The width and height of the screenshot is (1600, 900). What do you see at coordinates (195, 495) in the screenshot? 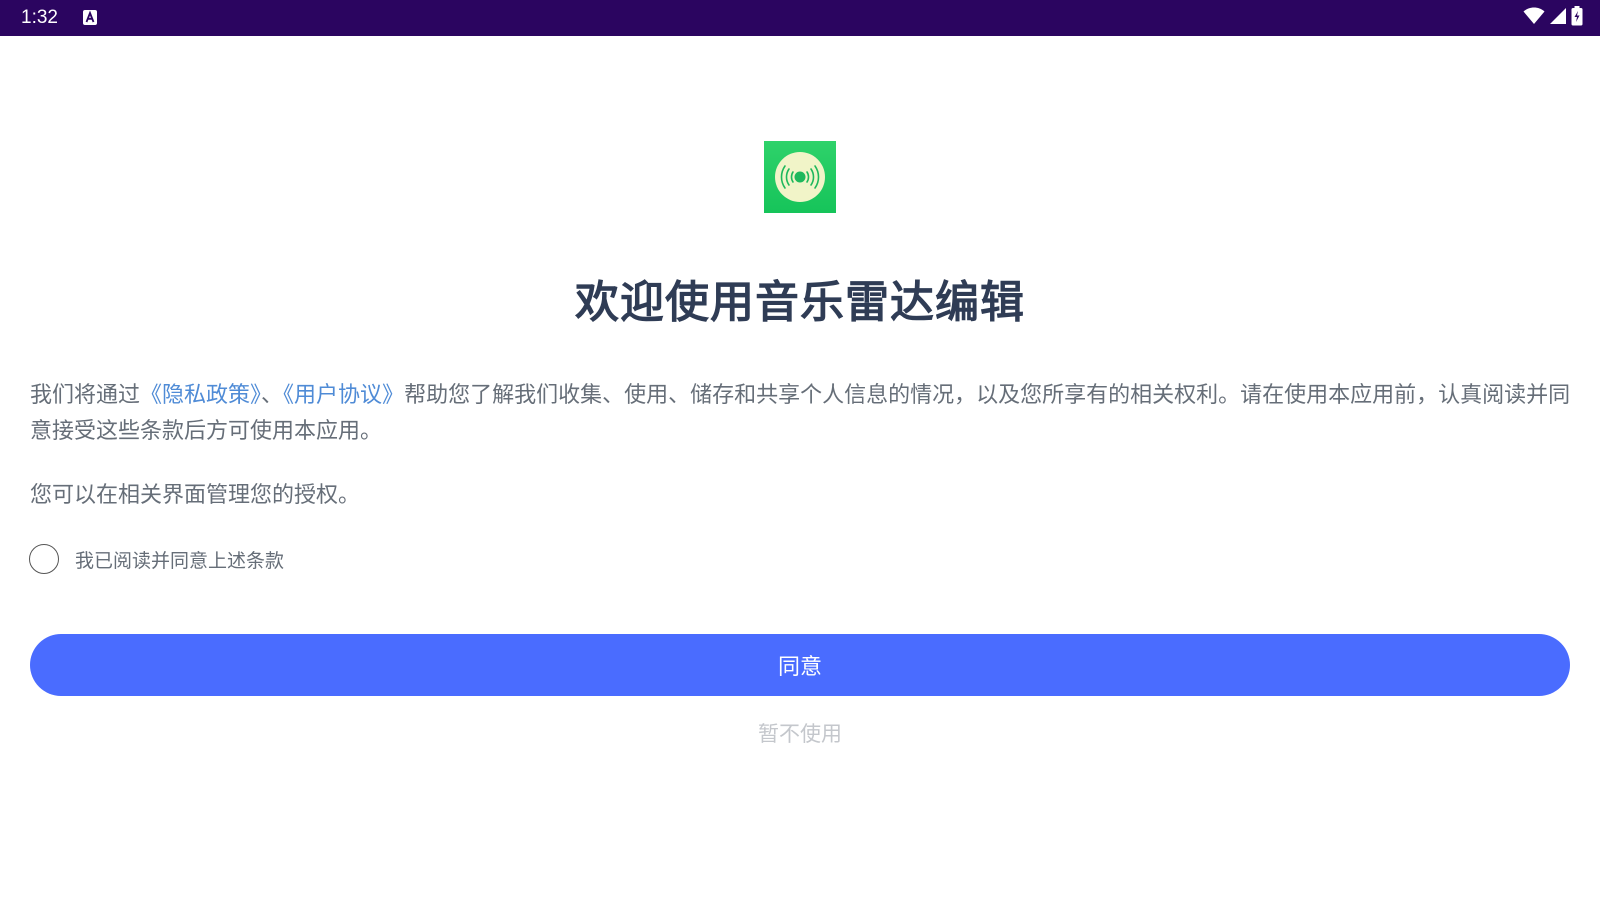
I see `manage-authorization-text: 您可以在相关界面管理您的授权。` at bounding box center [195, 495].